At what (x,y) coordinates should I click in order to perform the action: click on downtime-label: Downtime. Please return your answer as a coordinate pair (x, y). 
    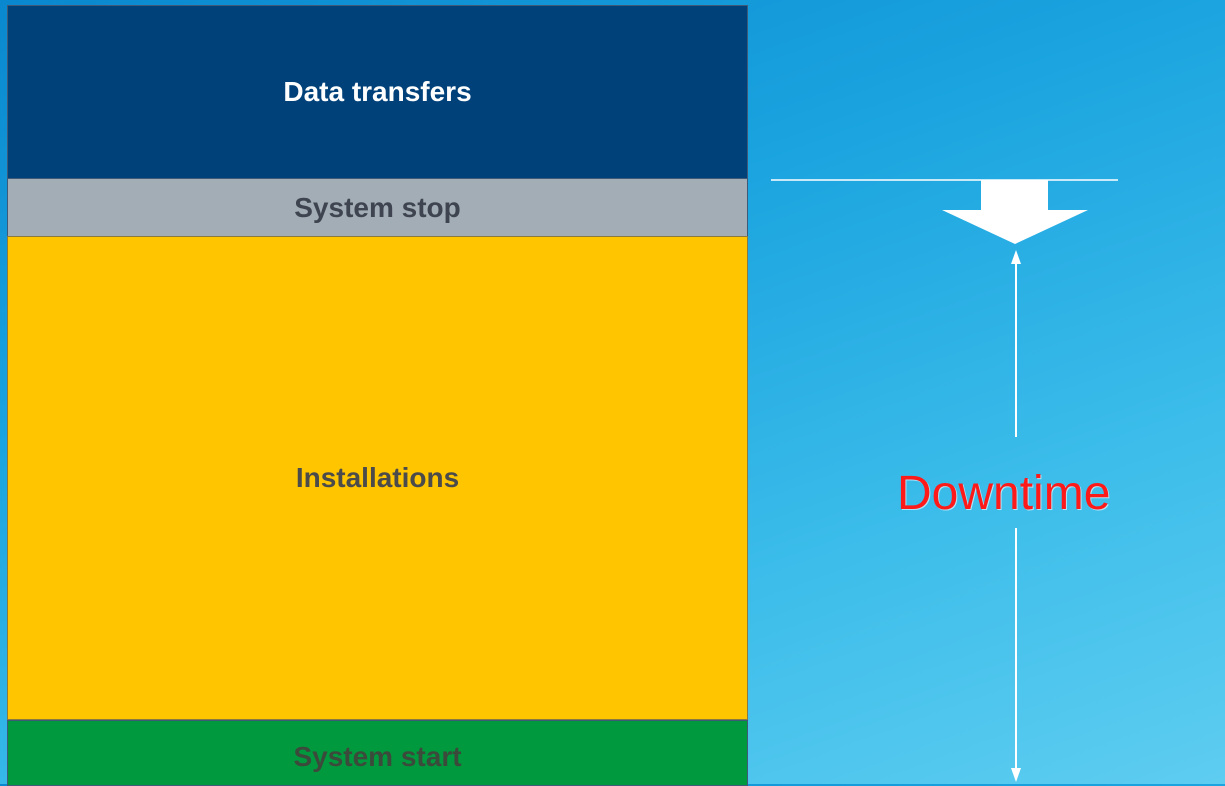
    Looking at the image, I should click on (1004, 493).